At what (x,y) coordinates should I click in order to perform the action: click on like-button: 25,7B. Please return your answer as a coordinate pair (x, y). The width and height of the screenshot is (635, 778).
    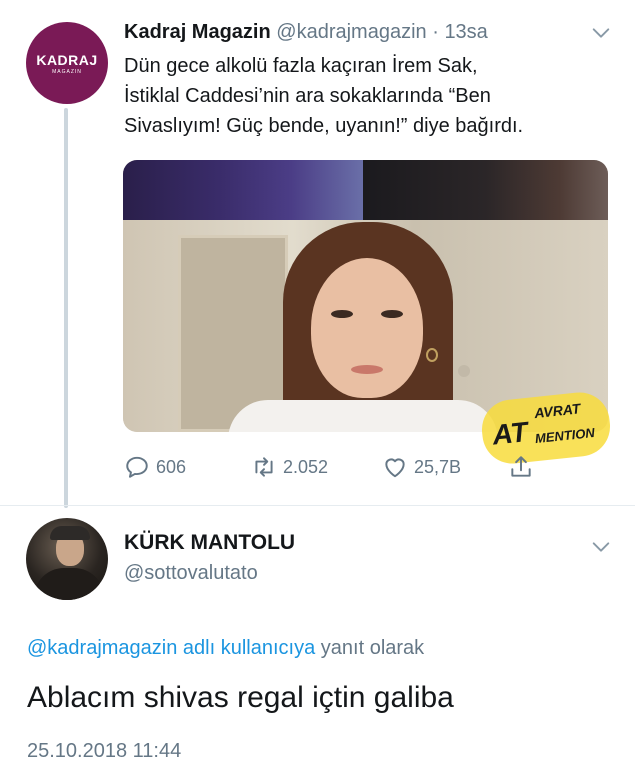
    Looking at the image, I should click on (421, 467).